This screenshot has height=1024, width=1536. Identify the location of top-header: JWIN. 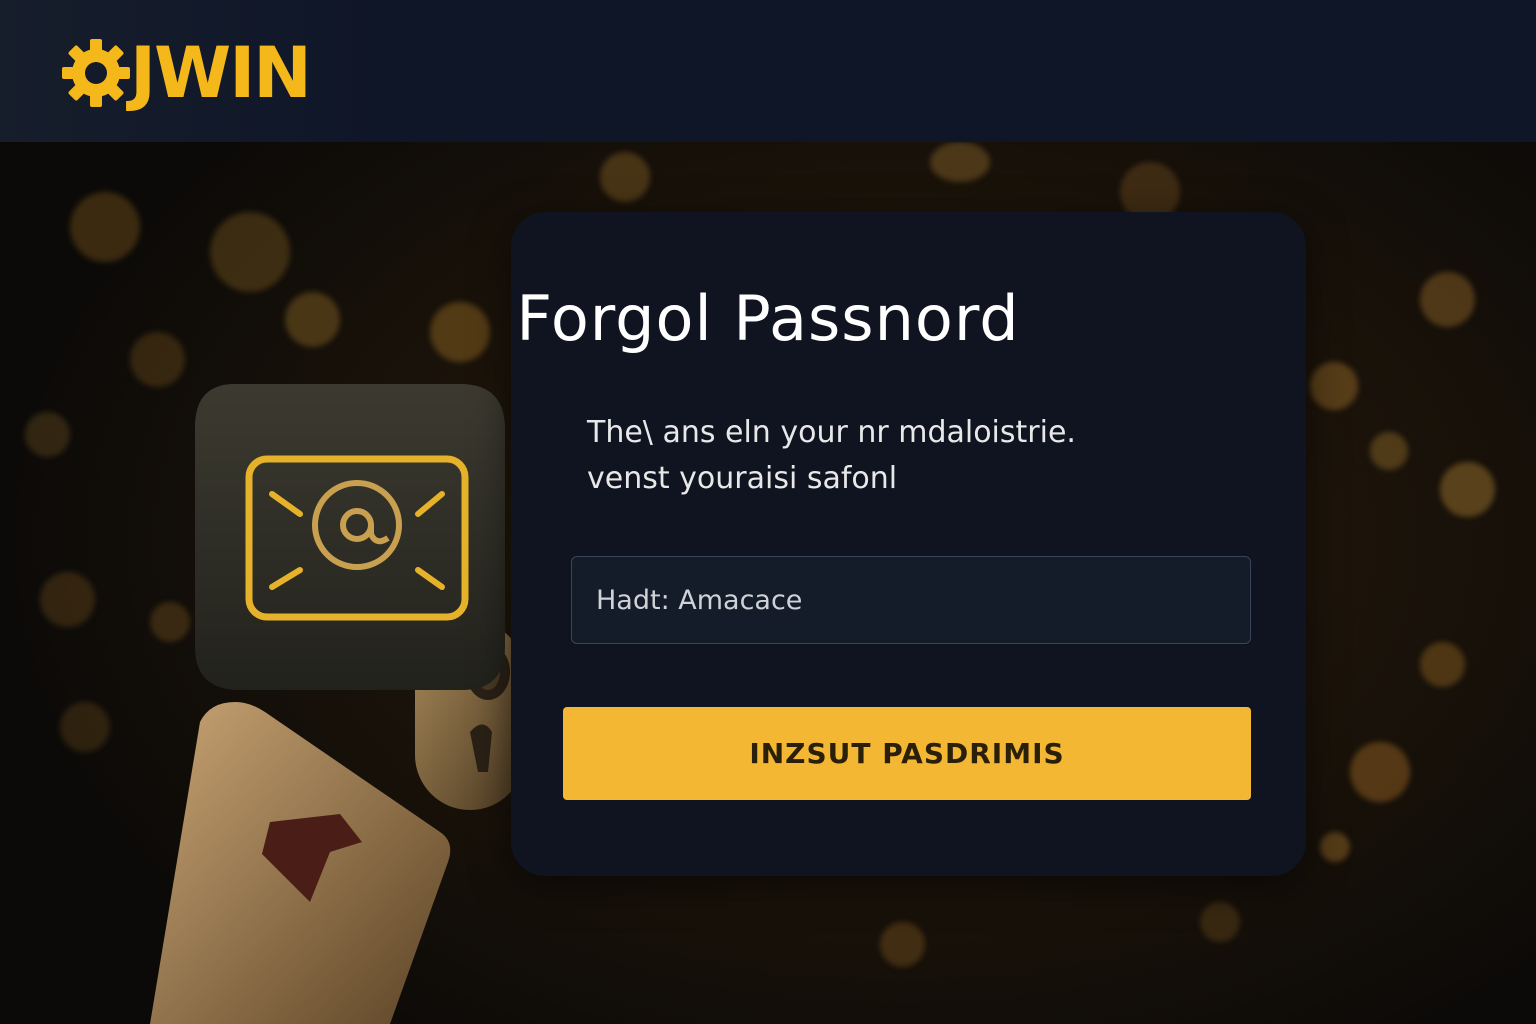
(768, 71).